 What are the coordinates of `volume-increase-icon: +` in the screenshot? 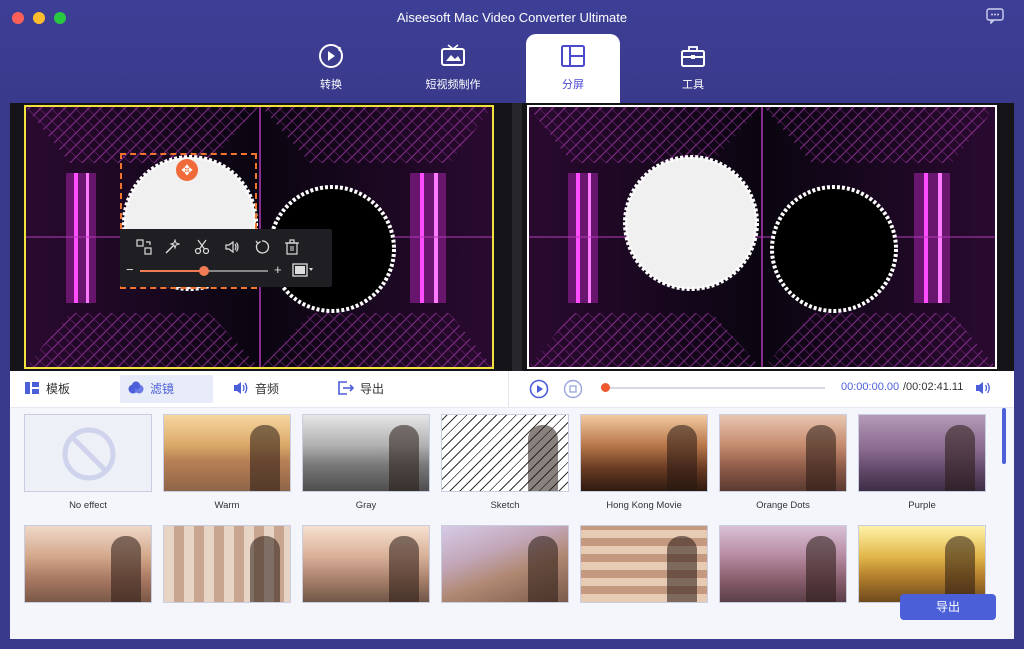 It's located at (278, 269).